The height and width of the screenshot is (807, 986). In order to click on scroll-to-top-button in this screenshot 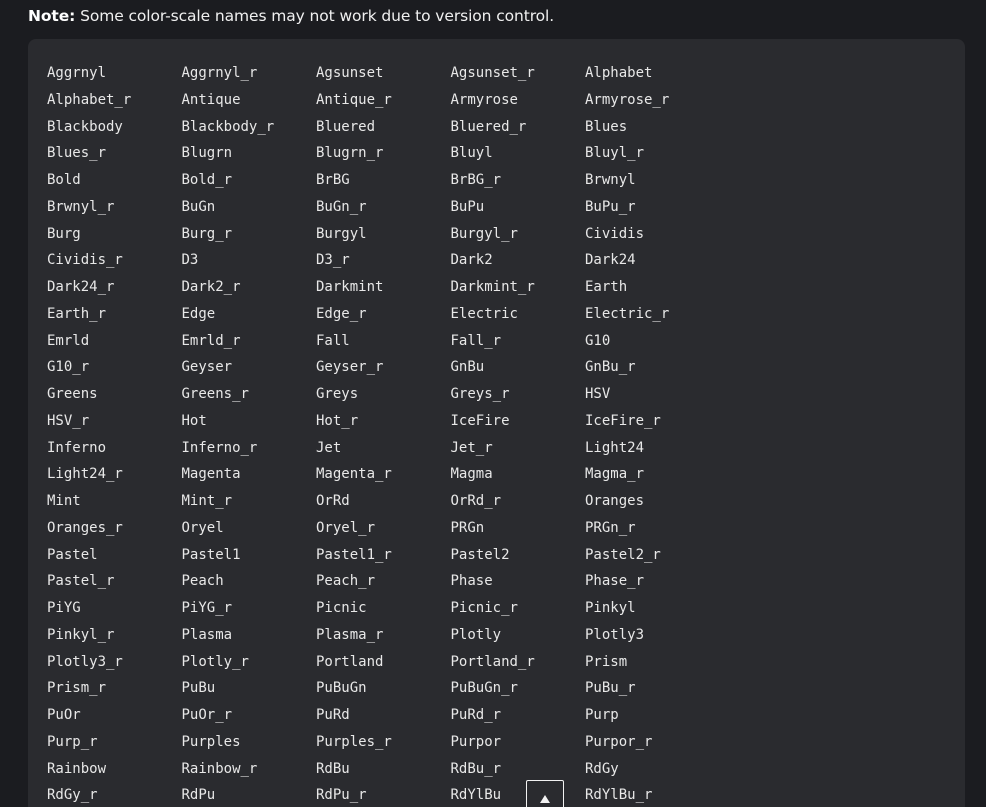, I will do `click(545, 793)`.